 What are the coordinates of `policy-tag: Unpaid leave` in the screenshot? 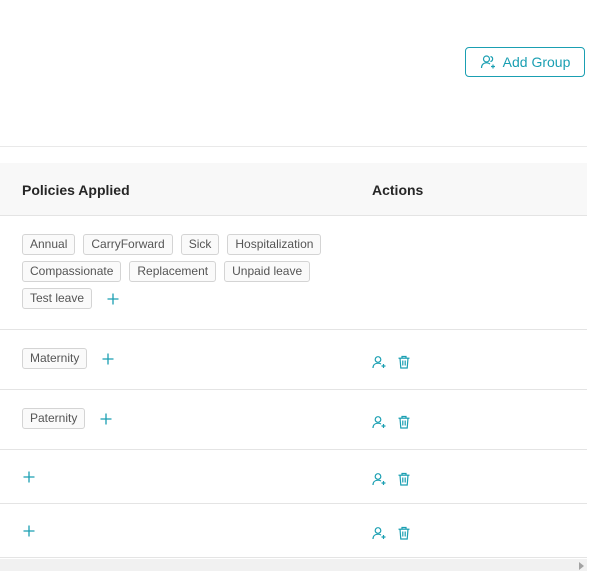 It's located at (267, 271).